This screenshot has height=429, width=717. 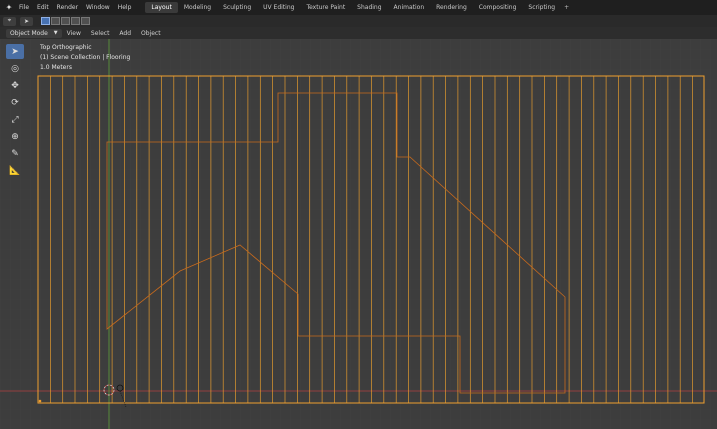 I want to click on annotate-icon: ✎, so click(x=15, y=153).